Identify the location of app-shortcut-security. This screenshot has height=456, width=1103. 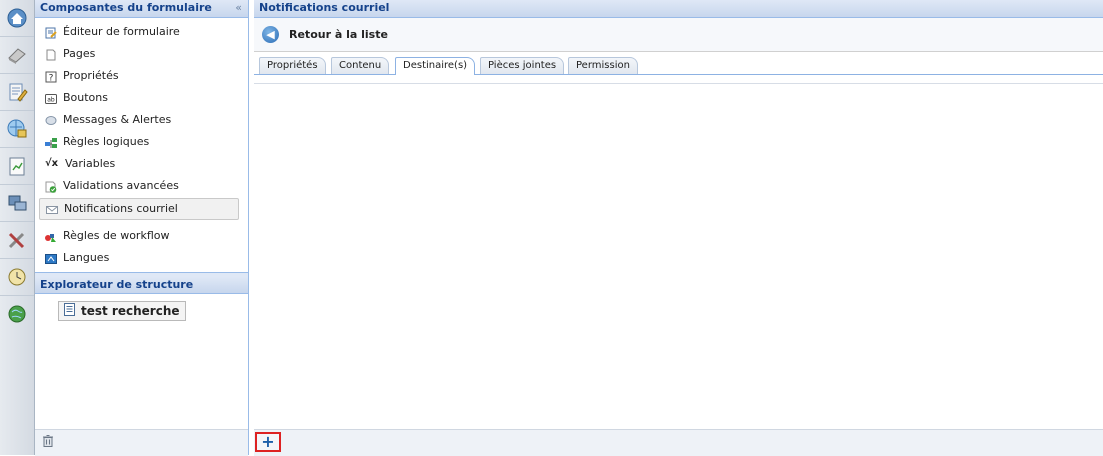
(17, 129).